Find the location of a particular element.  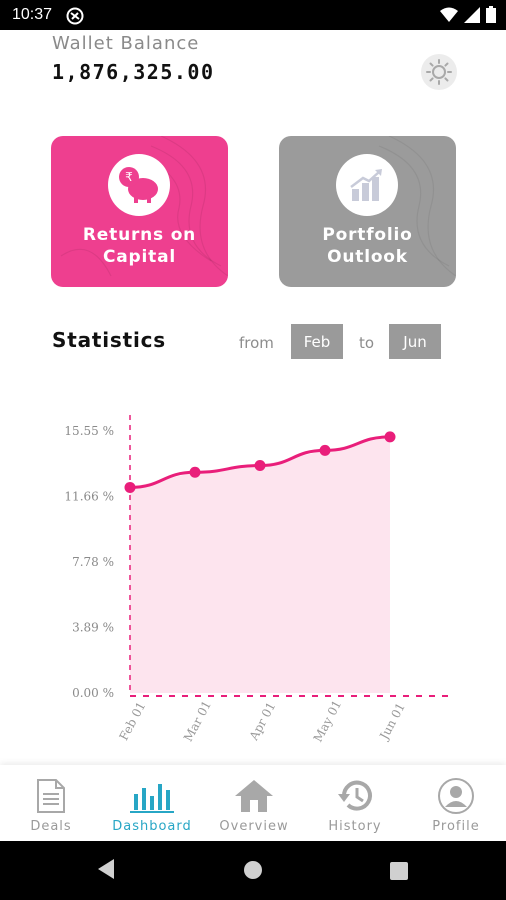

to-month-selector: Jun is located at coordinates (415, 341).